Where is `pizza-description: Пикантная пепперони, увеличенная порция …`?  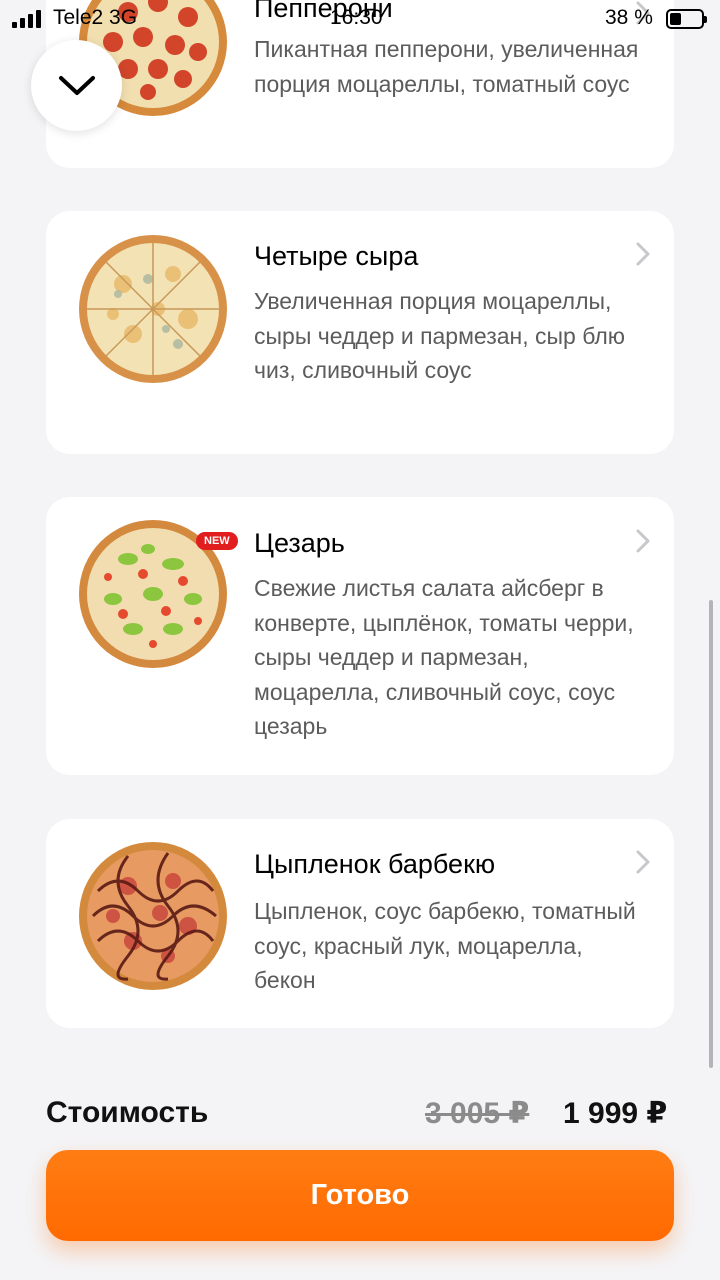
pizza-description: Пикантная пепперони, увеличенная порция … is located at coordinates (446, 66).